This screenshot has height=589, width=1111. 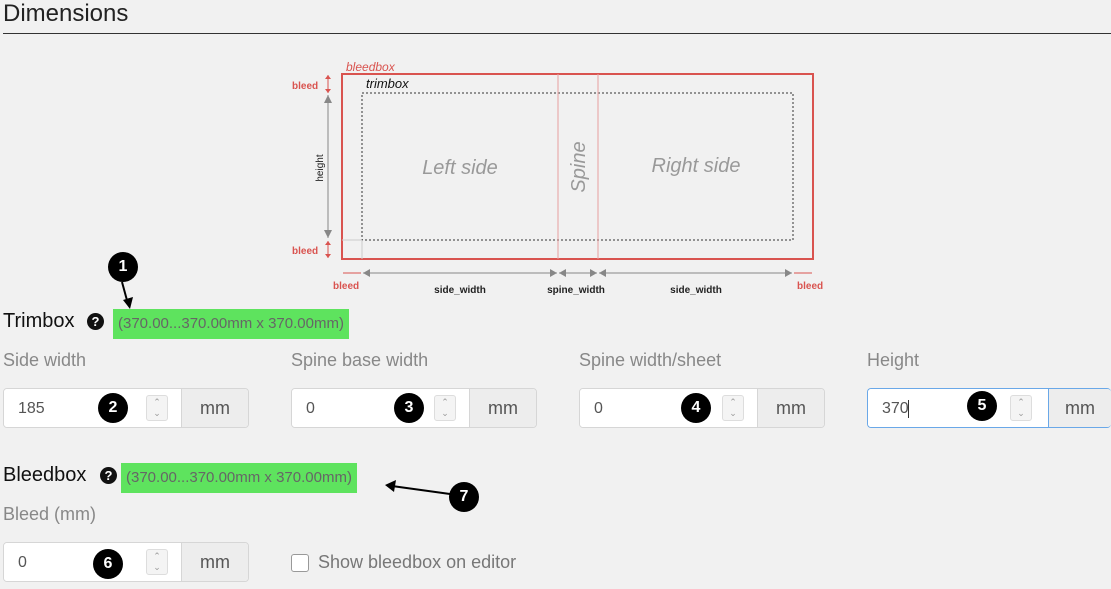 I want to click on page-title: Dimensions, so click(x=66, y=13).